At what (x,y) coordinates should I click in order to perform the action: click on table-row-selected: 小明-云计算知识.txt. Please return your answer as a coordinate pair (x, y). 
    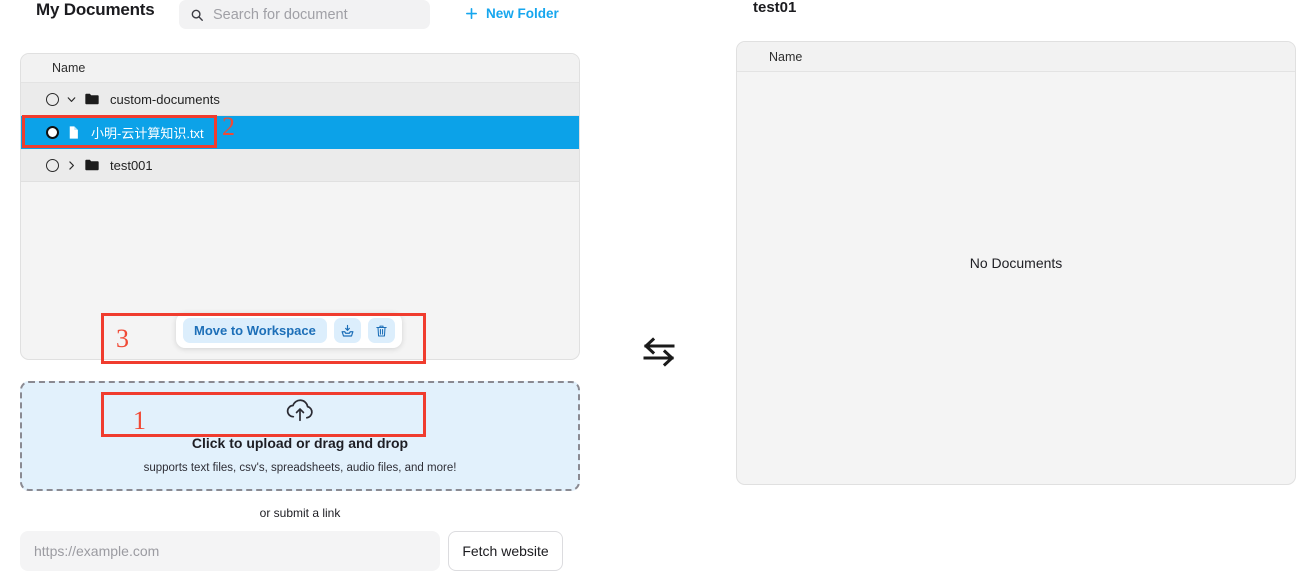
    Looking at the image, I should click on (300, 132).